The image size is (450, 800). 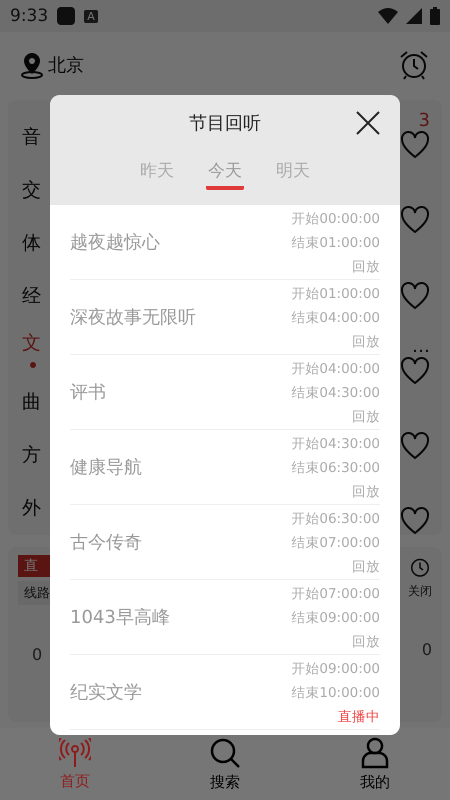 What do you see at coordinates (420, 591) in the screenshot?
I see `timer-label: 关闭` at bounding box center [420, 591].